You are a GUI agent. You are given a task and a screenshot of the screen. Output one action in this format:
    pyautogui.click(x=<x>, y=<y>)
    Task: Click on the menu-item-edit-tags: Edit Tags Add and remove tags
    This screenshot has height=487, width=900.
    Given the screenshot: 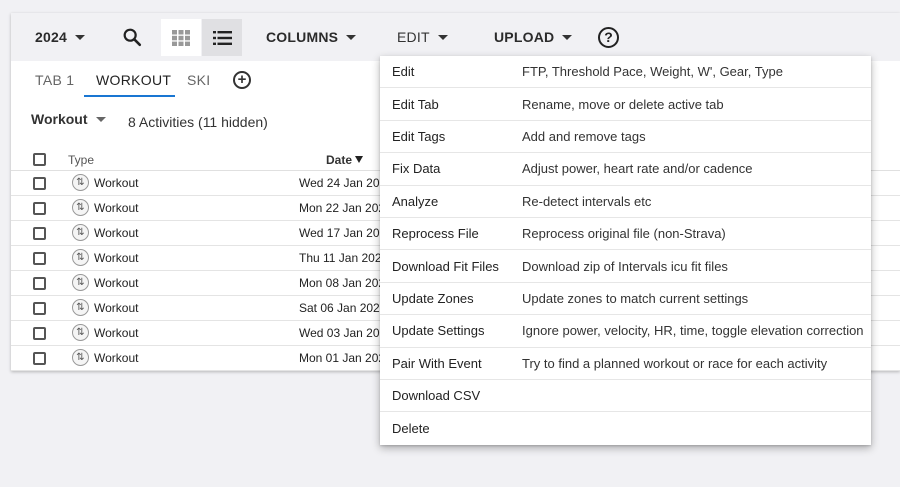 What is the action you would take?
    pyautogui.click(x=625, y=137)
    